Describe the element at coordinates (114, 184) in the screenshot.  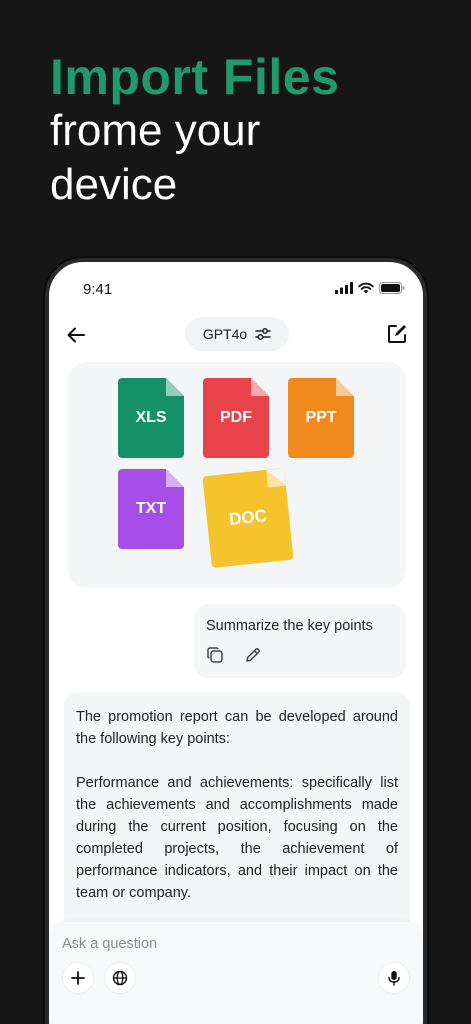
I see `headline-line-3: device` at that location.